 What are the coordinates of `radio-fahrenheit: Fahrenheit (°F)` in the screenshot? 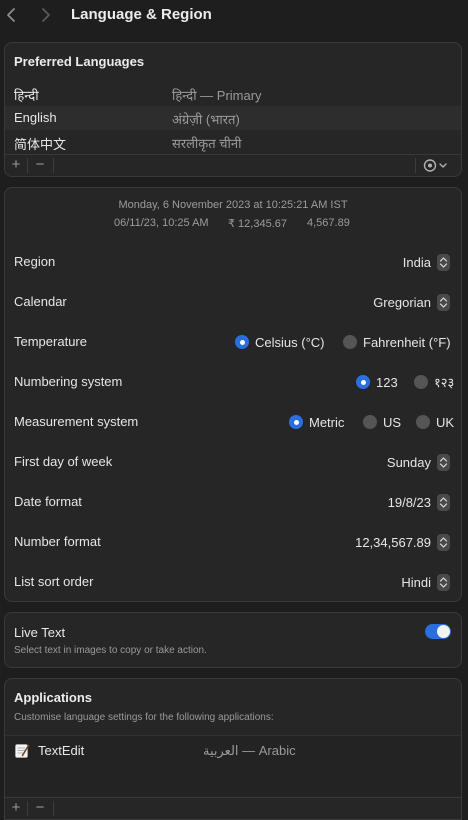 It's located at (397, 342).